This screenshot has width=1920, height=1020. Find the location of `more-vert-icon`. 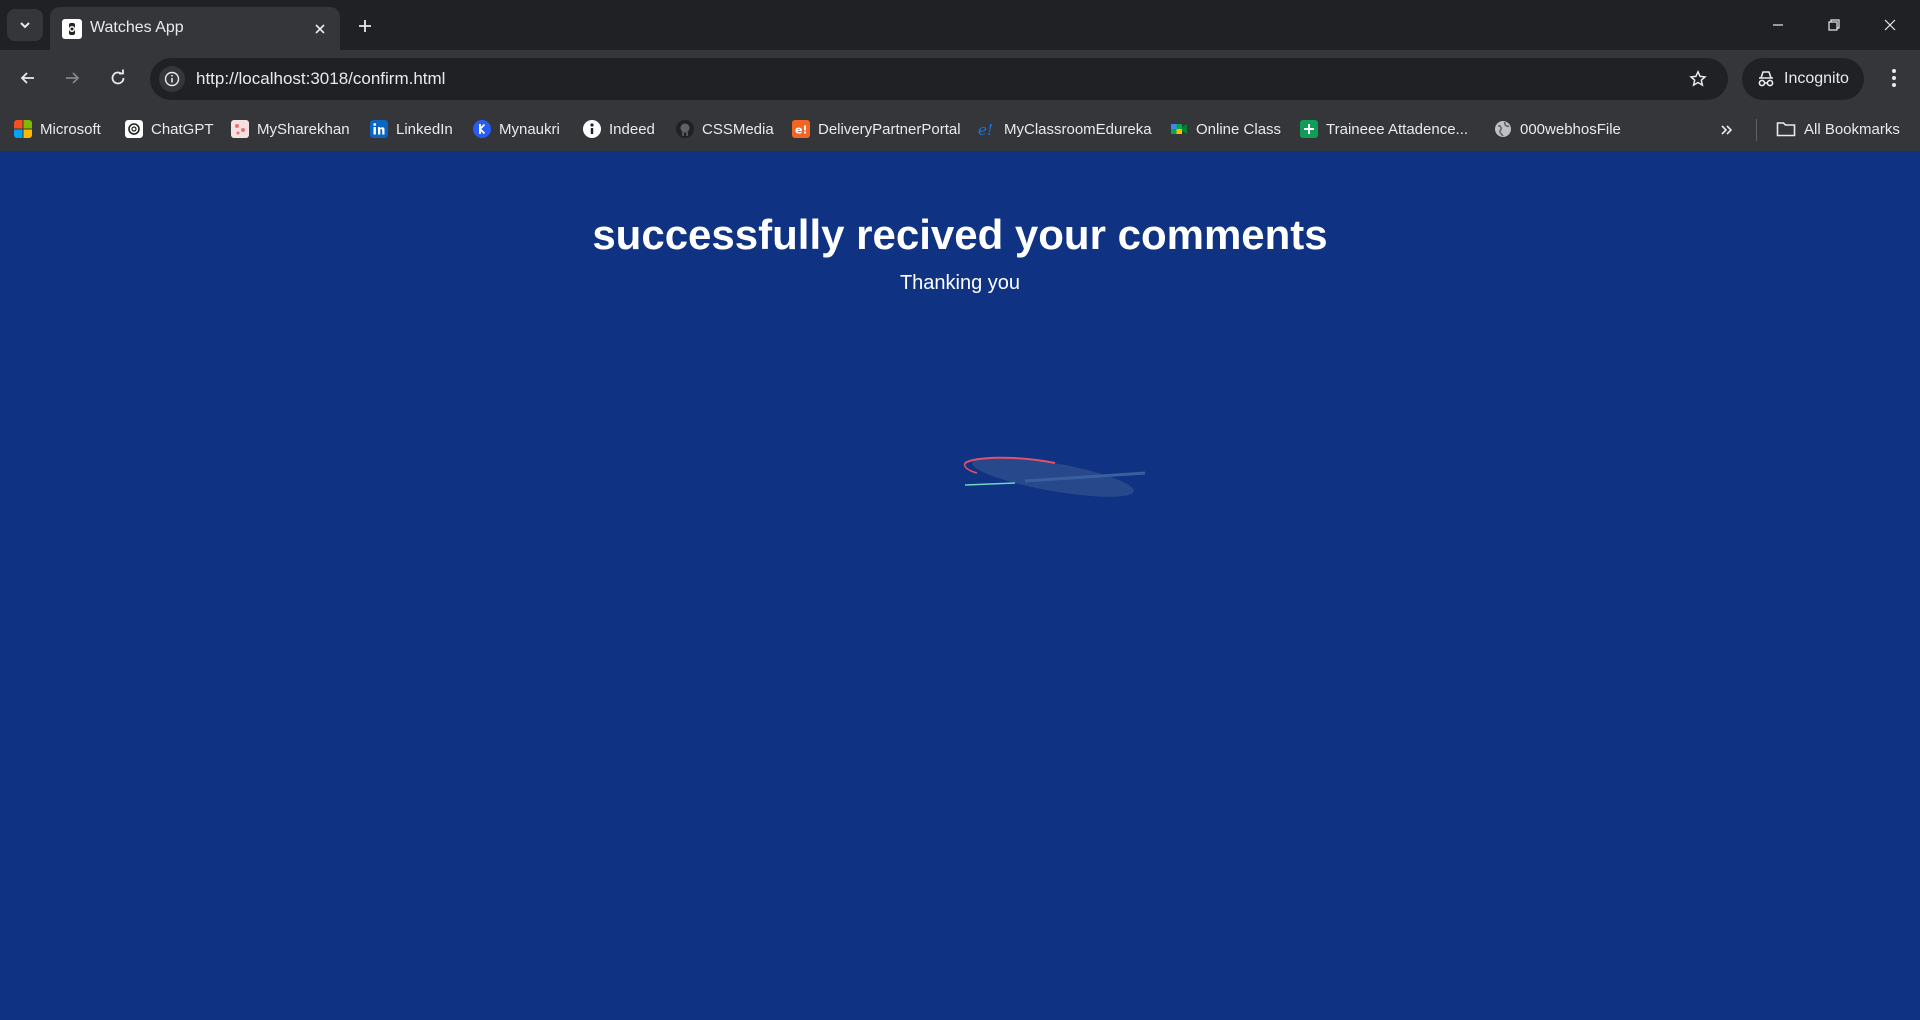

more-vert-icon is located at coordinates (1894, 78).